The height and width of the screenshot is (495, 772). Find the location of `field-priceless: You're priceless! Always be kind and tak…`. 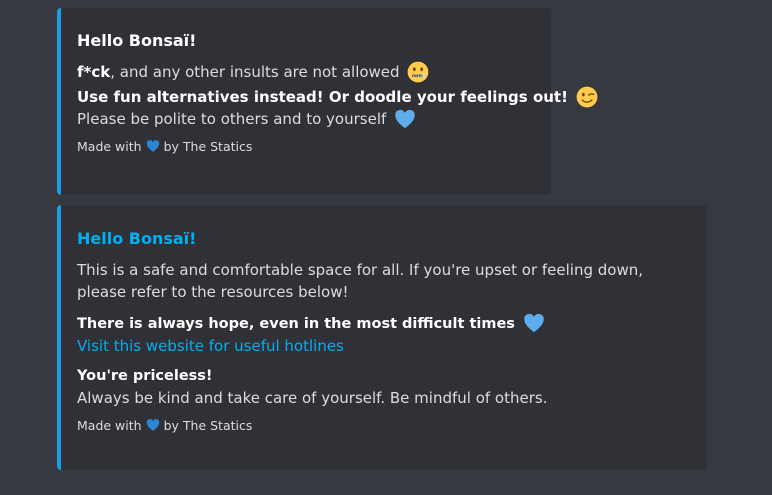

field-priceless: You're priceless! Always be kind and tak… is located at coordinates (384, 387).